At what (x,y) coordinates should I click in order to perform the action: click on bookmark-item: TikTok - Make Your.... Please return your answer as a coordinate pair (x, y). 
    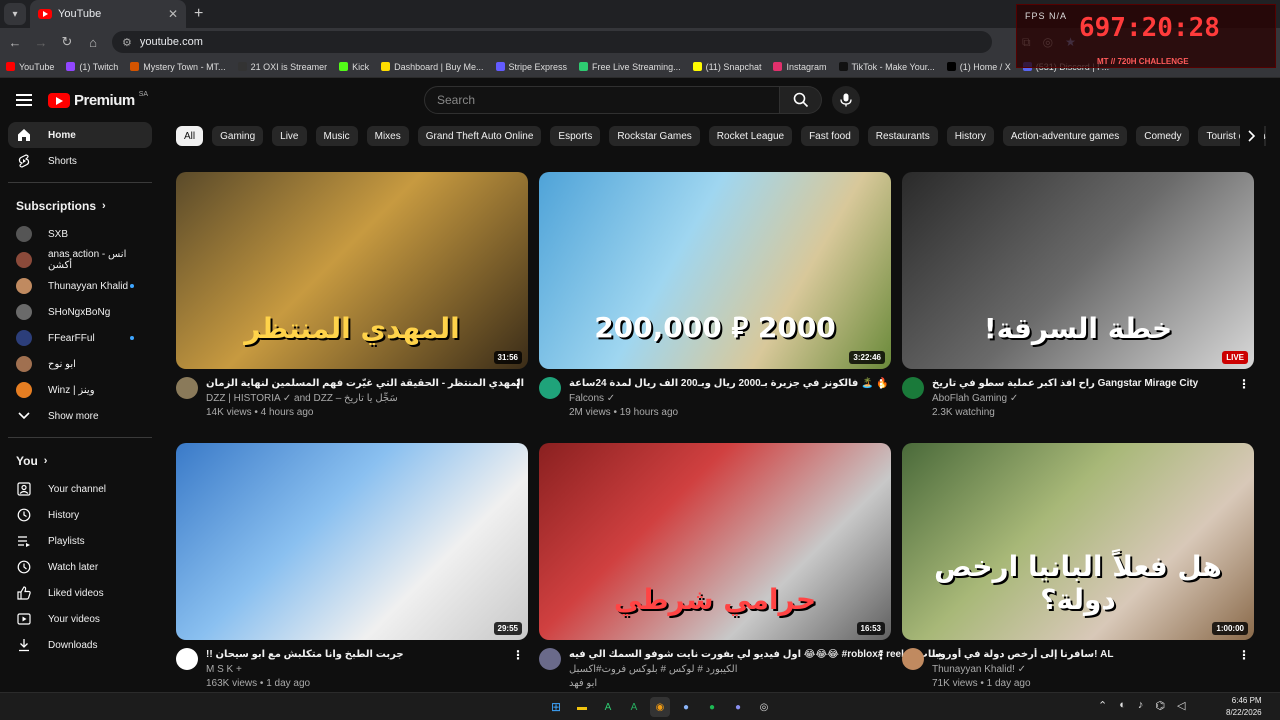
    Looking at the image, I should click on (886, 67).